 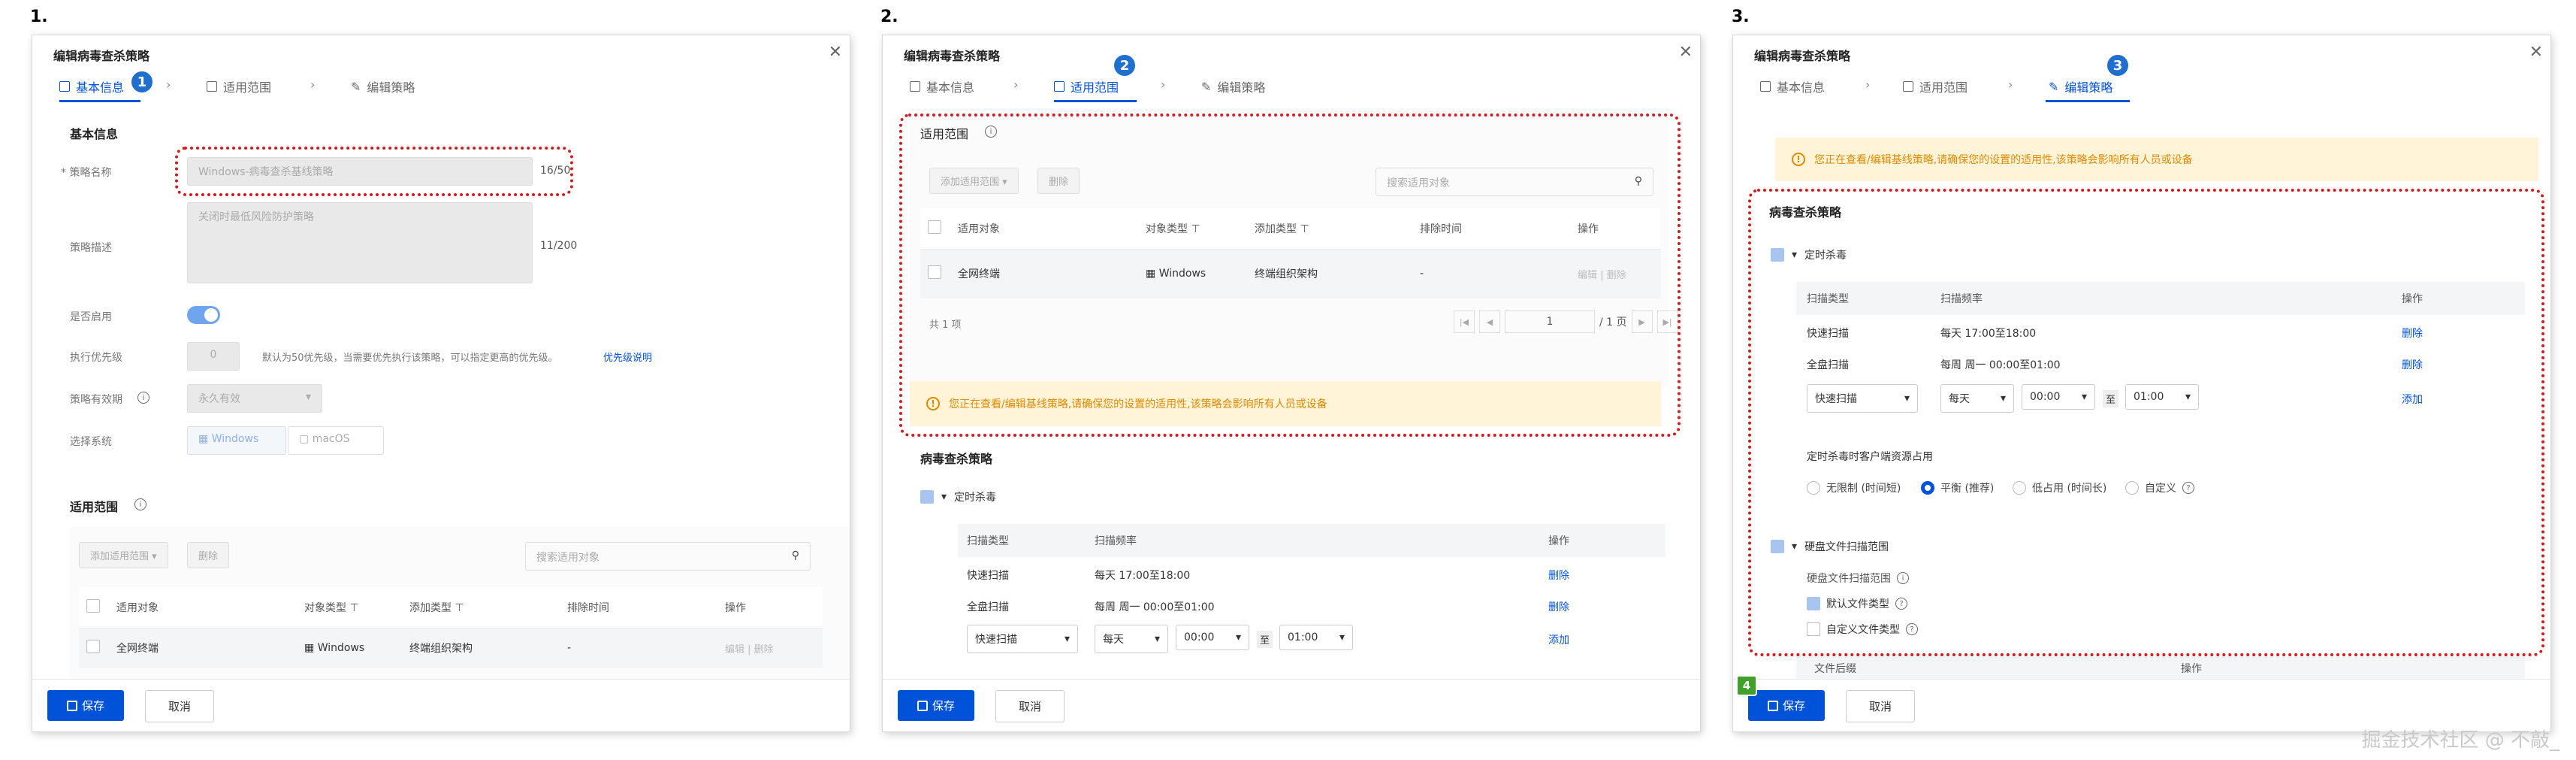 What do you see at coordinates (140, 504) in the screenshot?
I see `info-icon: i` at bounding box center [140, 504].